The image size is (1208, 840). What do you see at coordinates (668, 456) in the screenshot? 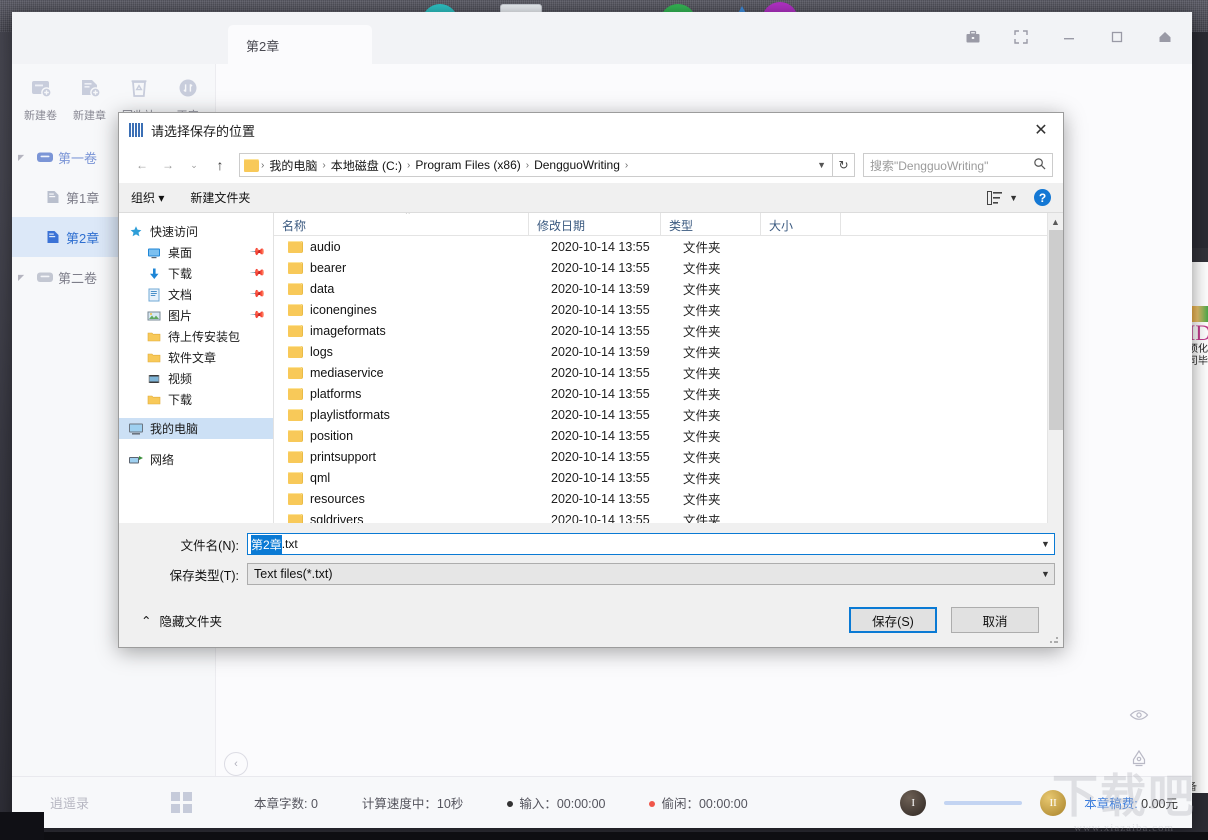
I see `table-row: printsupport 2020-10-14 13:55 文件夹` at bounding box center [668, 456].